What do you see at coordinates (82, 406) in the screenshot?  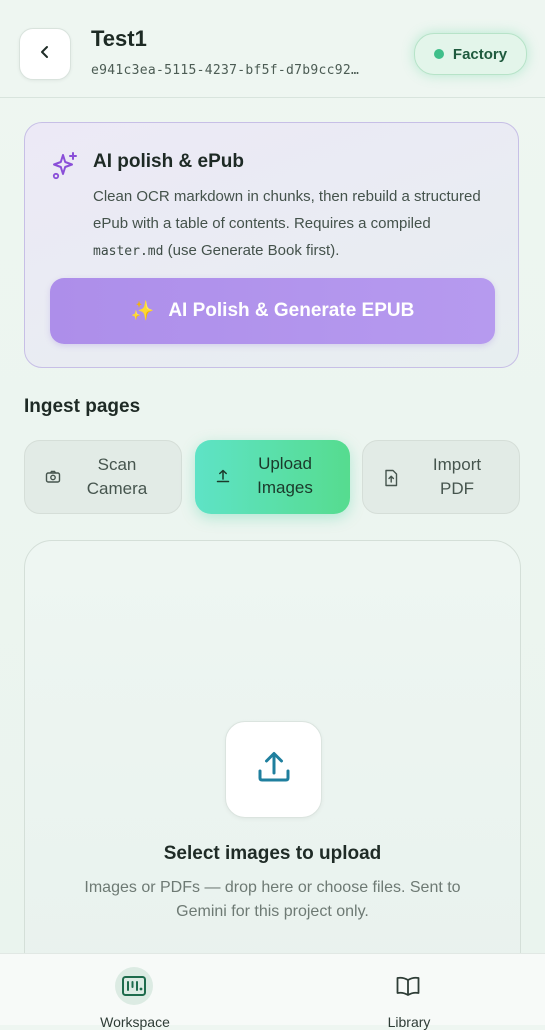 I see `ingest-pages-heading: Ingest pages` at bounding box center [82, 406].